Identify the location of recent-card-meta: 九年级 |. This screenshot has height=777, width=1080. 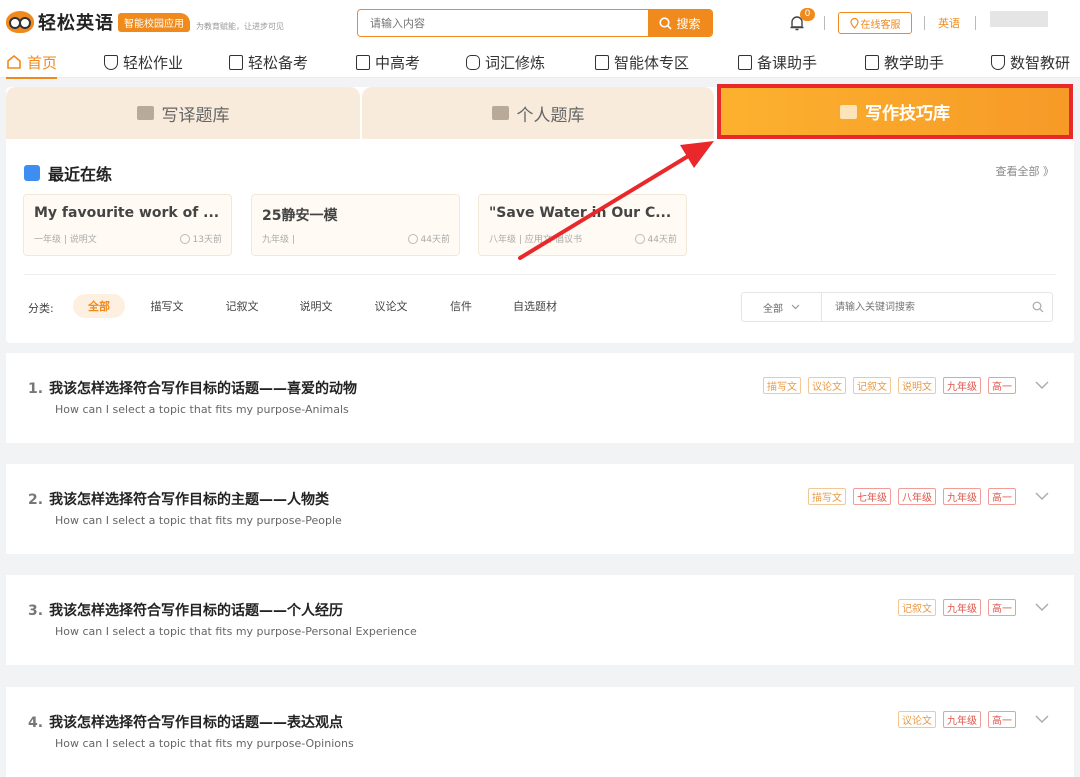
(278, 240).